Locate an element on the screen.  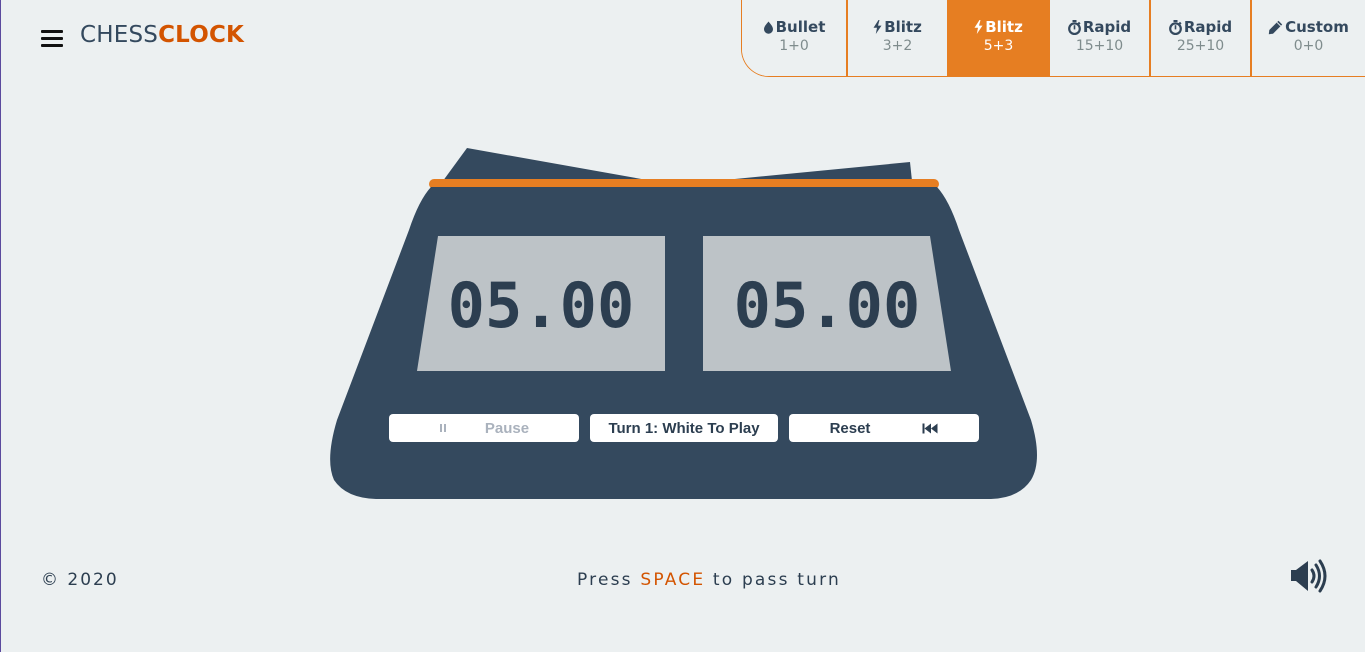
pause-icon is located at coordinates (443, 428).